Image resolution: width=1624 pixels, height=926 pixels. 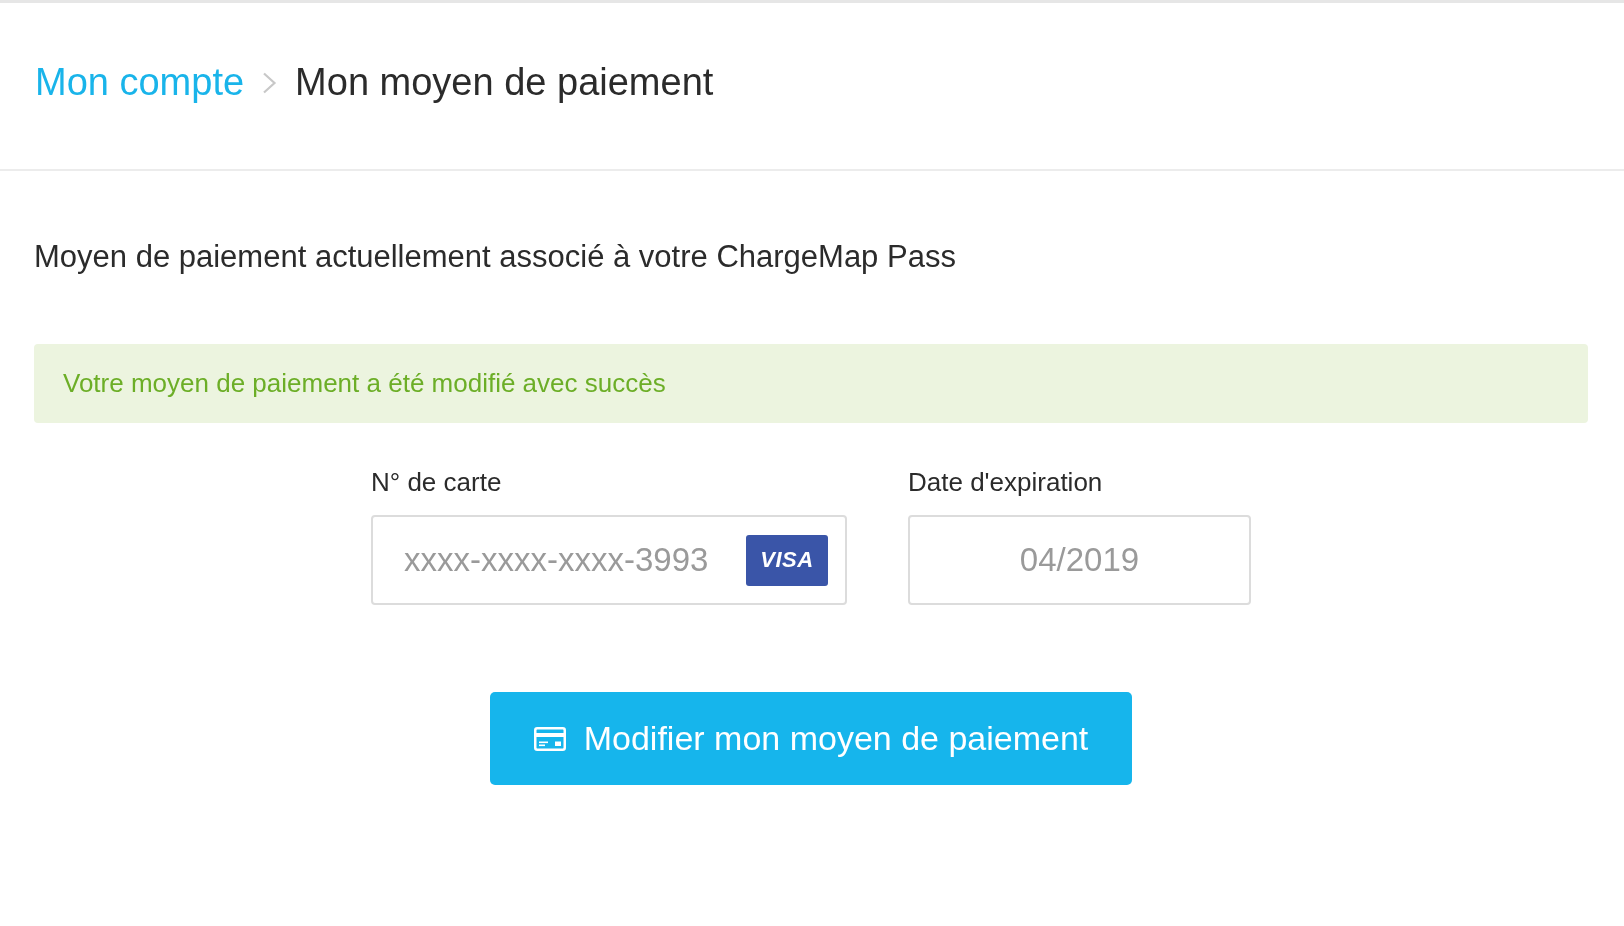 What do you see at coordinates (504, 83) in the screenshot?
I see `page-title: Mon moyen de paiement` at bounding box center [504, 83].